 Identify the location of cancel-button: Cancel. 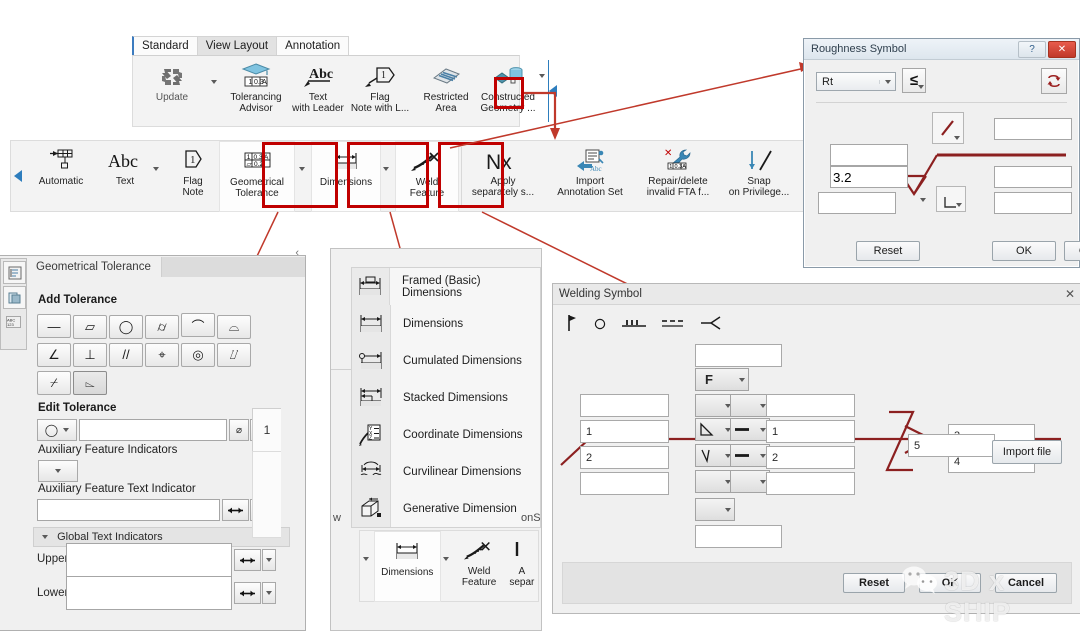
(1072, 251).